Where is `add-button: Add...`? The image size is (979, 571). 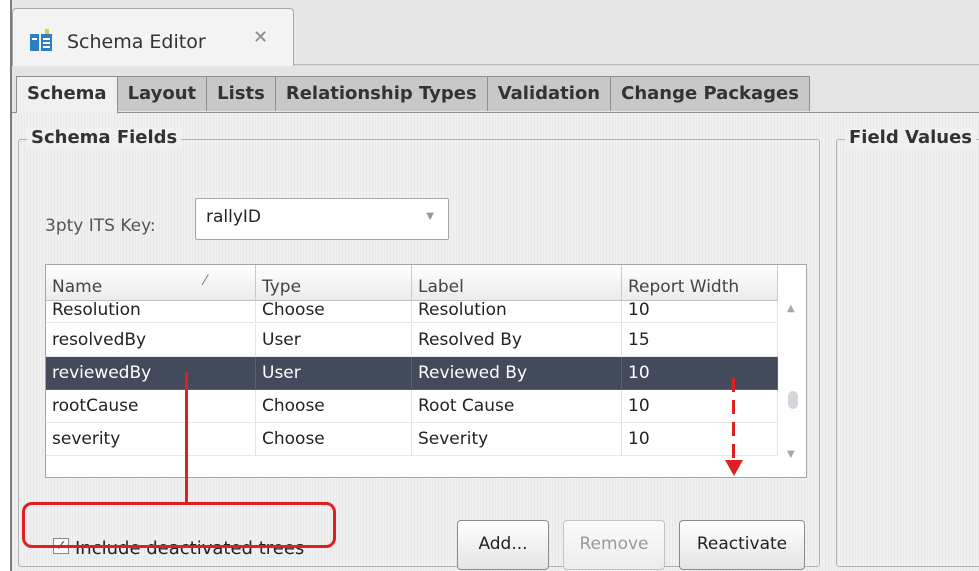 add-button: Add... is located at coordinates (503, 545).